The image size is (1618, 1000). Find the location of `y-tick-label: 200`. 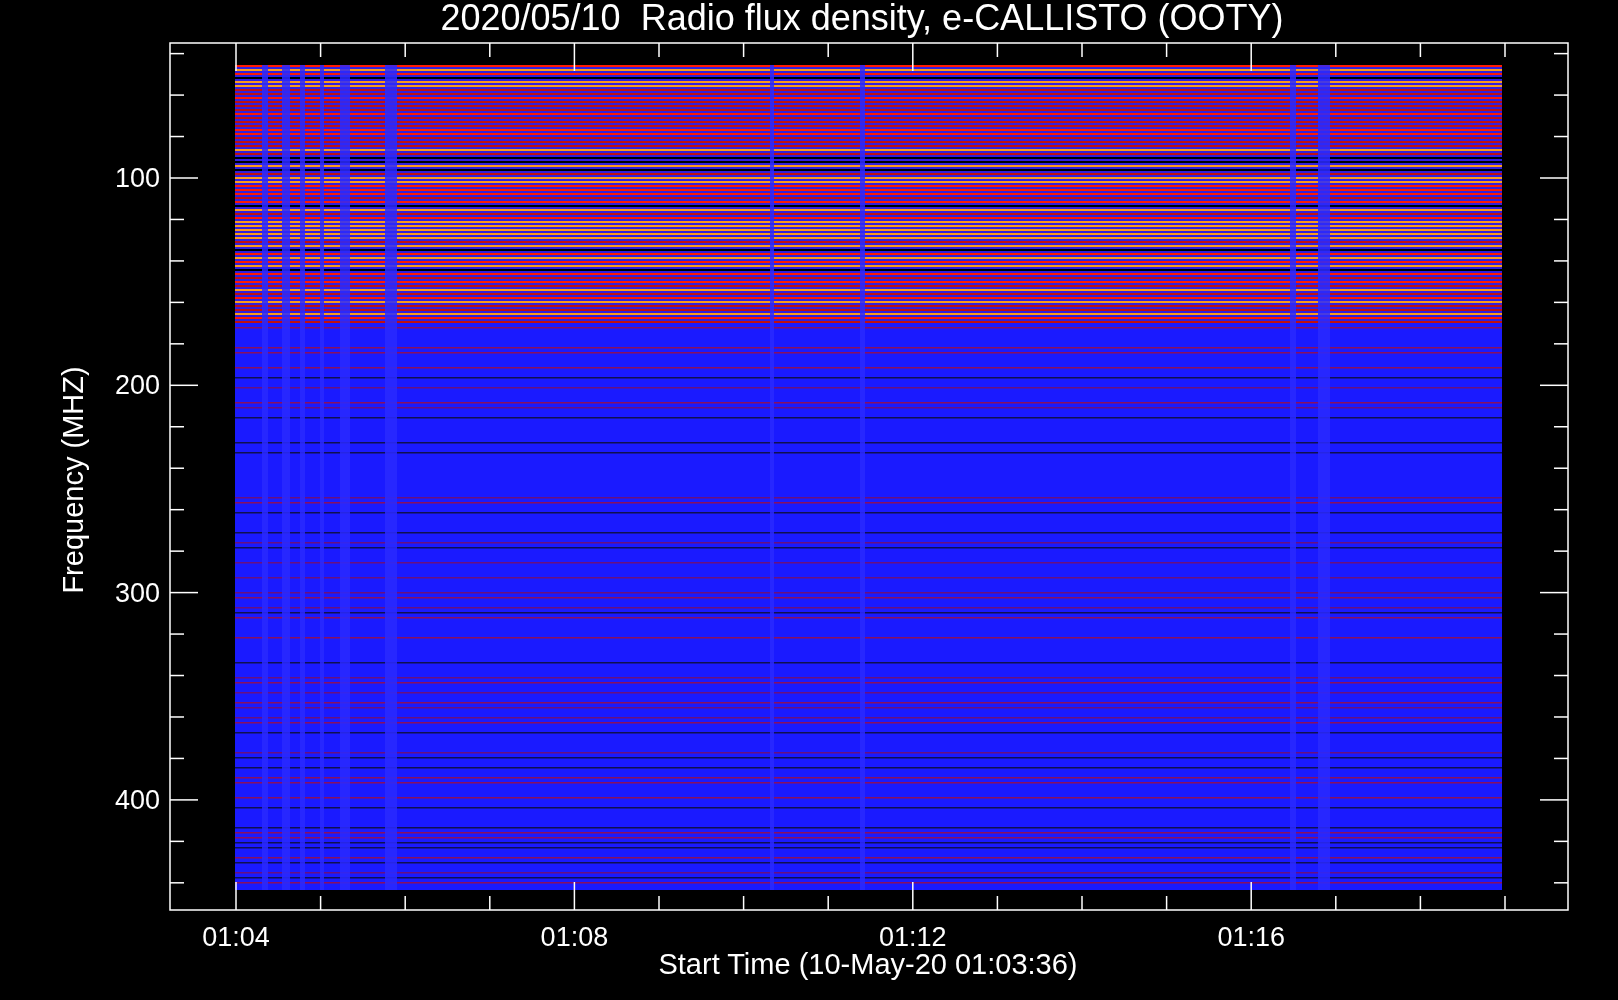

y-tick-label: 200 is located at coordinates (137, 385).